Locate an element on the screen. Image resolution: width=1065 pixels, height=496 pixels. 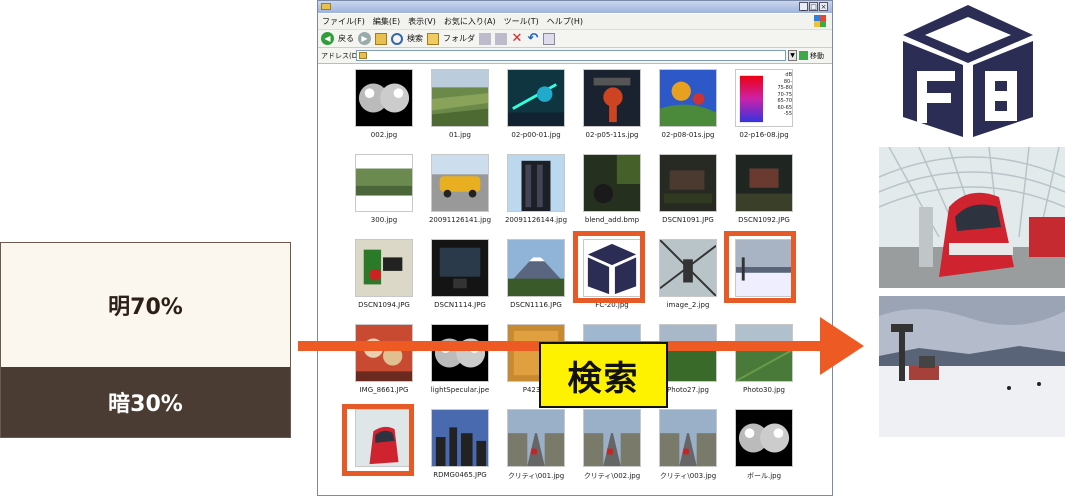
search-icon is located at coordinates (397, 38).